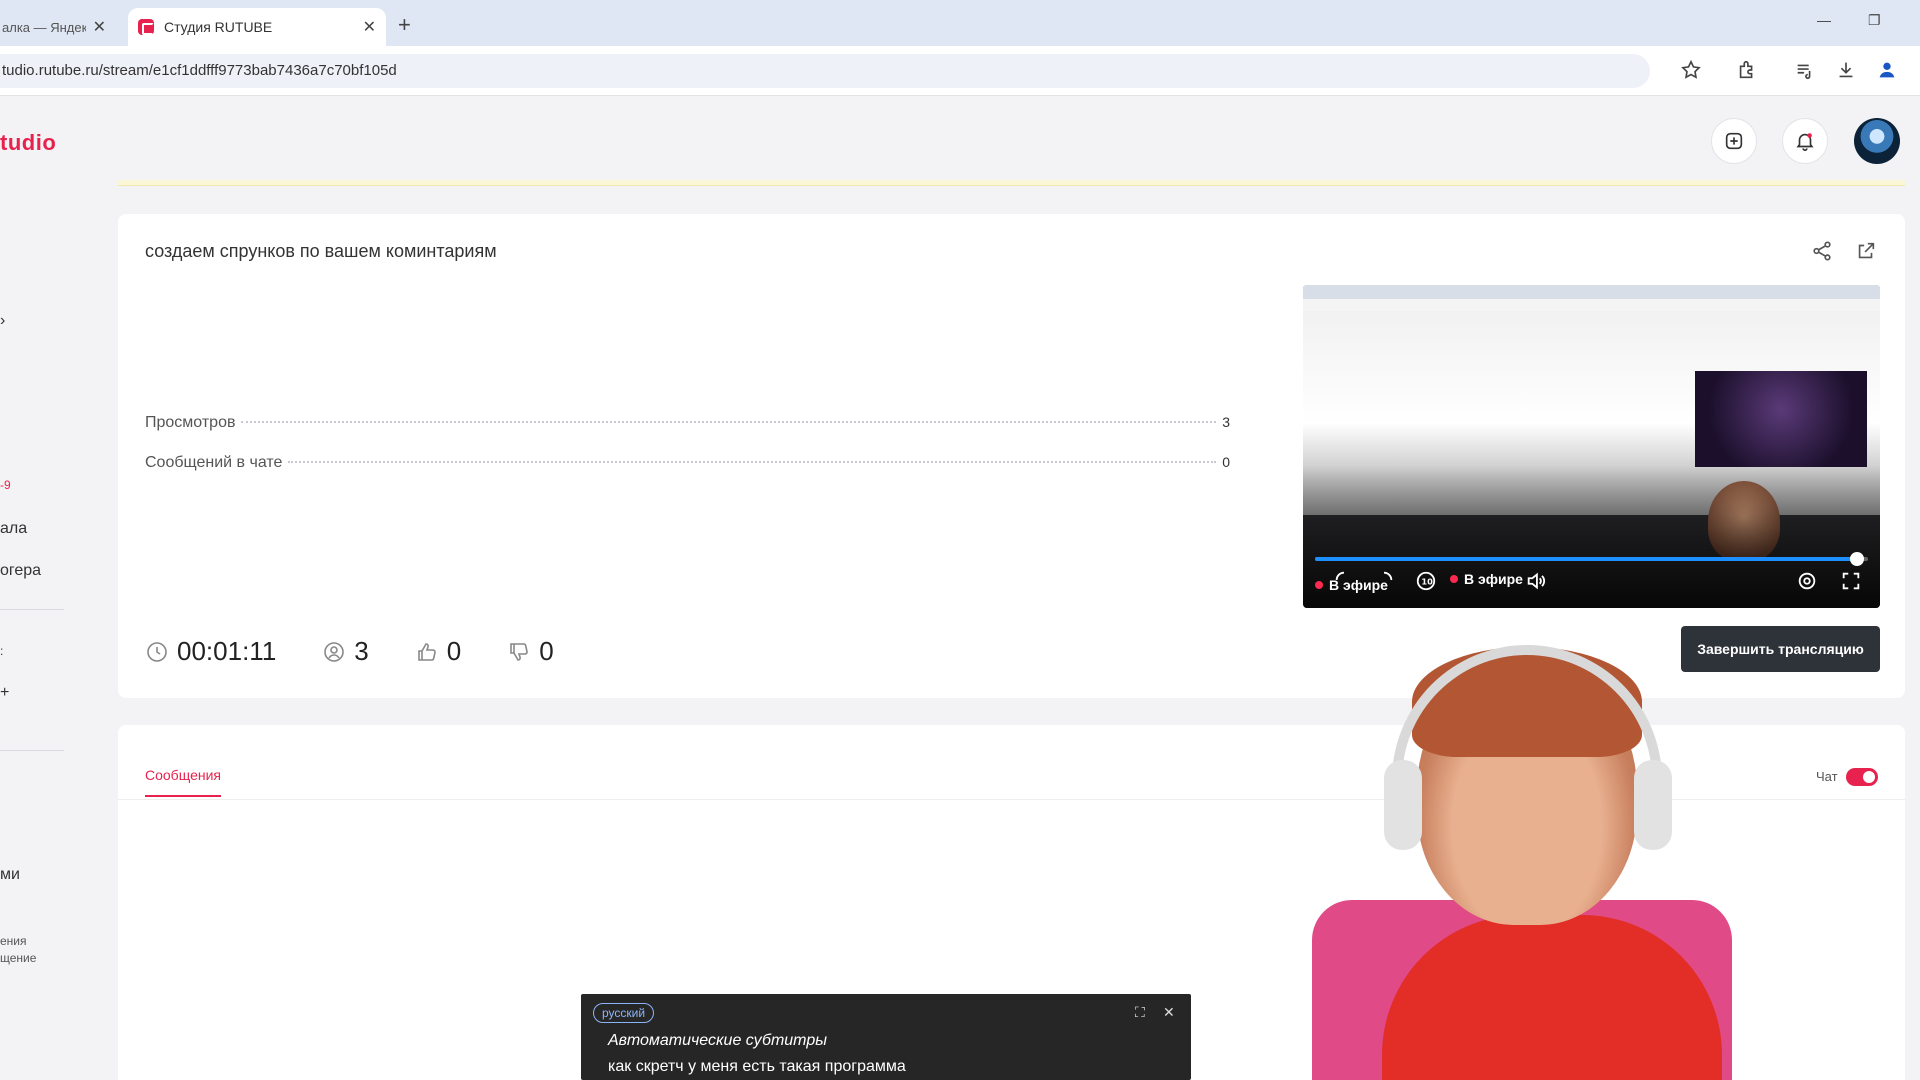 The width and height of the screenshot is (1920, 1080). What do you see at coordinates (1591, 446) in the screenshot?
I see `stream-preview-player: В эфире 10 В эфире` at bounding box center [1591, 446].